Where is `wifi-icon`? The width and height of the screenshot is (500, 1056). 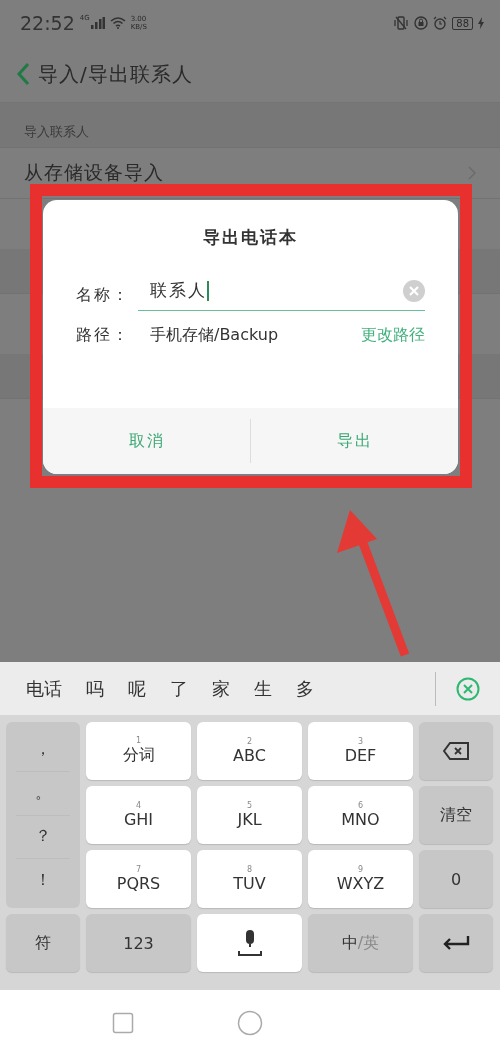
wifi-icon is located at coordinates (117, 23).